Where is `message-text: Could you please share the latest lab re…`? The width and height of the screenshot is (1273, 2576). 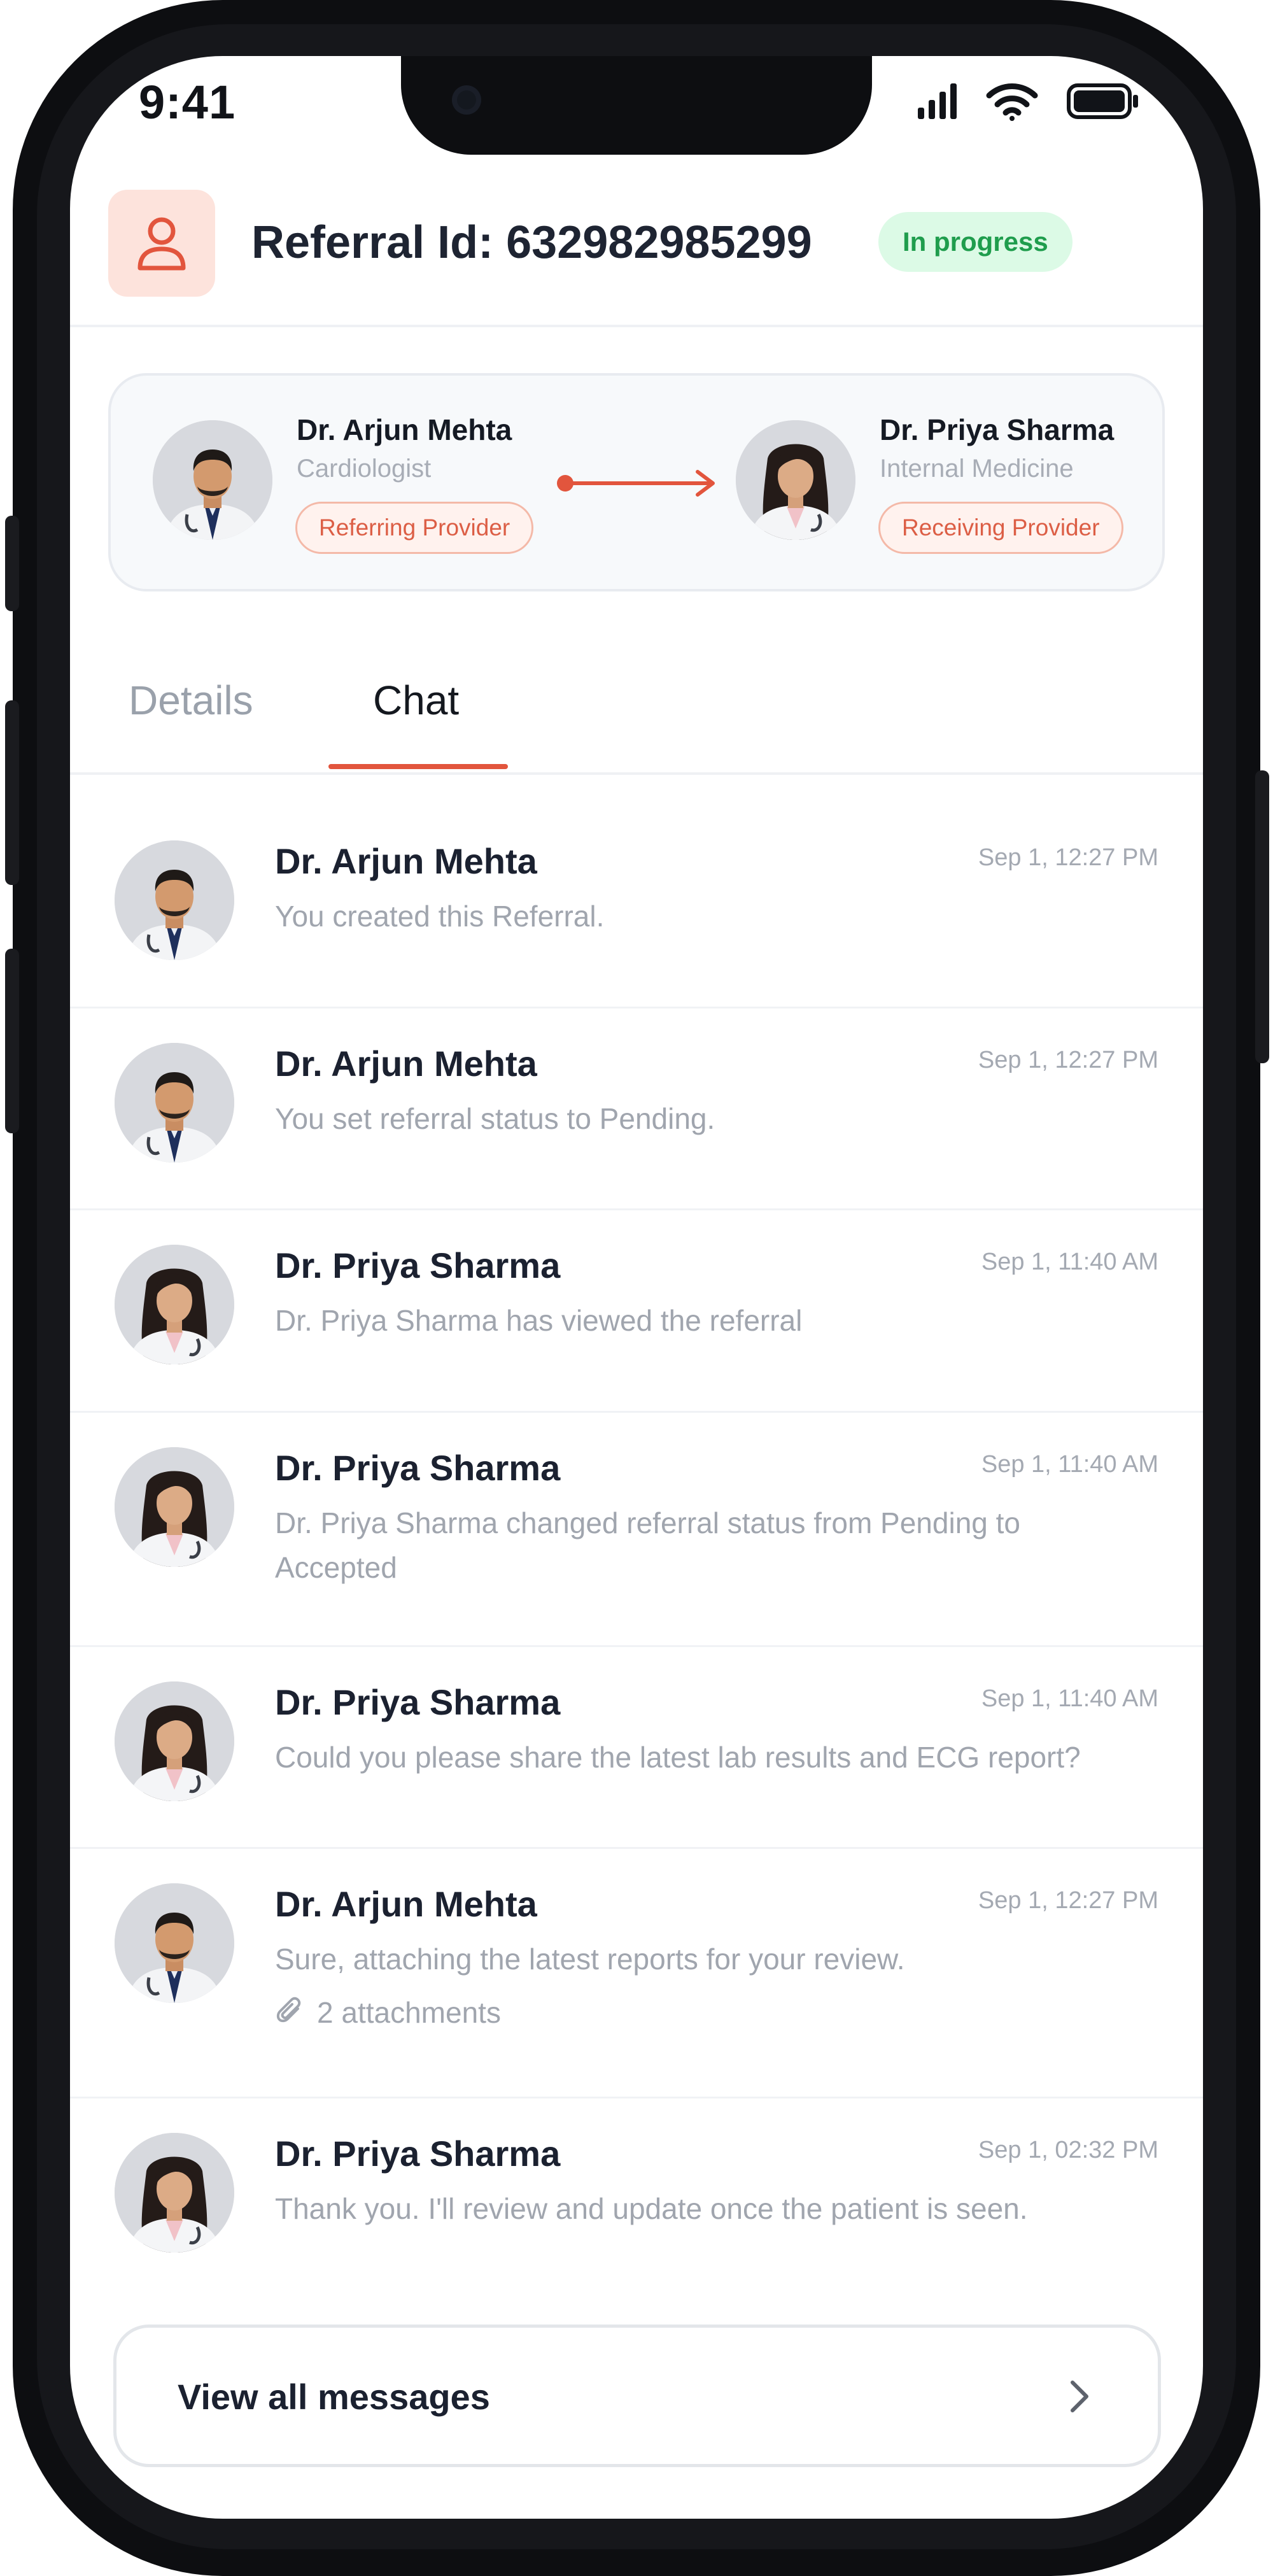 message-text: Could you please share the latest lab re… is located at coordinates (678, 1757).